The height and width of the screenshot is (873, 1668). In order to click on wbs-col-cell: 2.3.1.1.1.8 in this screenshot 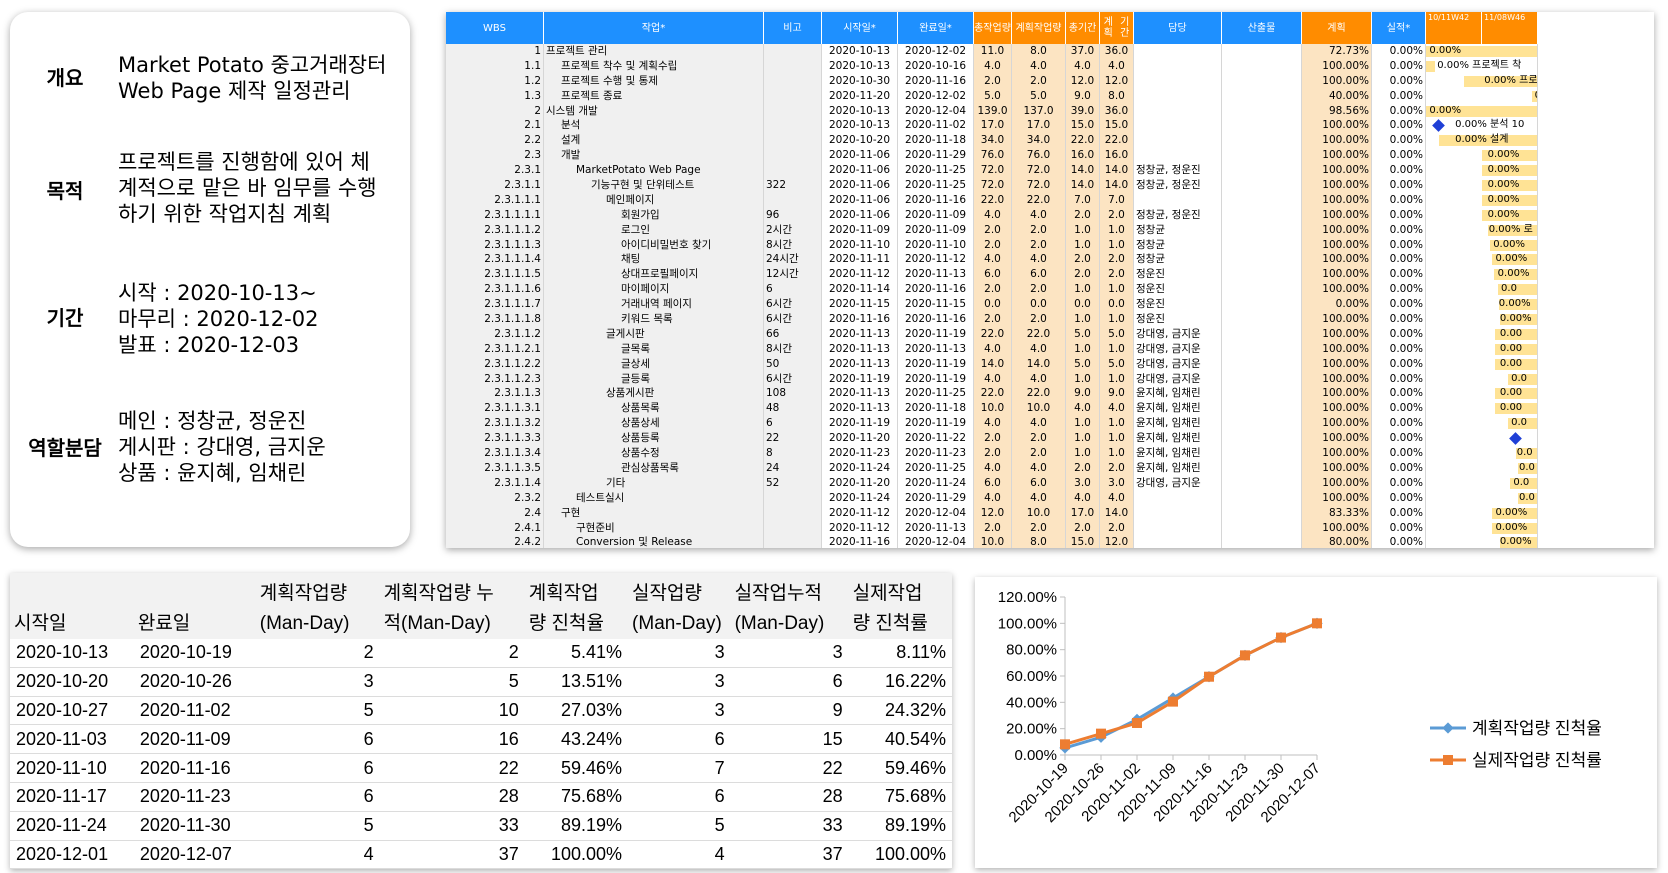, I will do `click(495, 319)`.